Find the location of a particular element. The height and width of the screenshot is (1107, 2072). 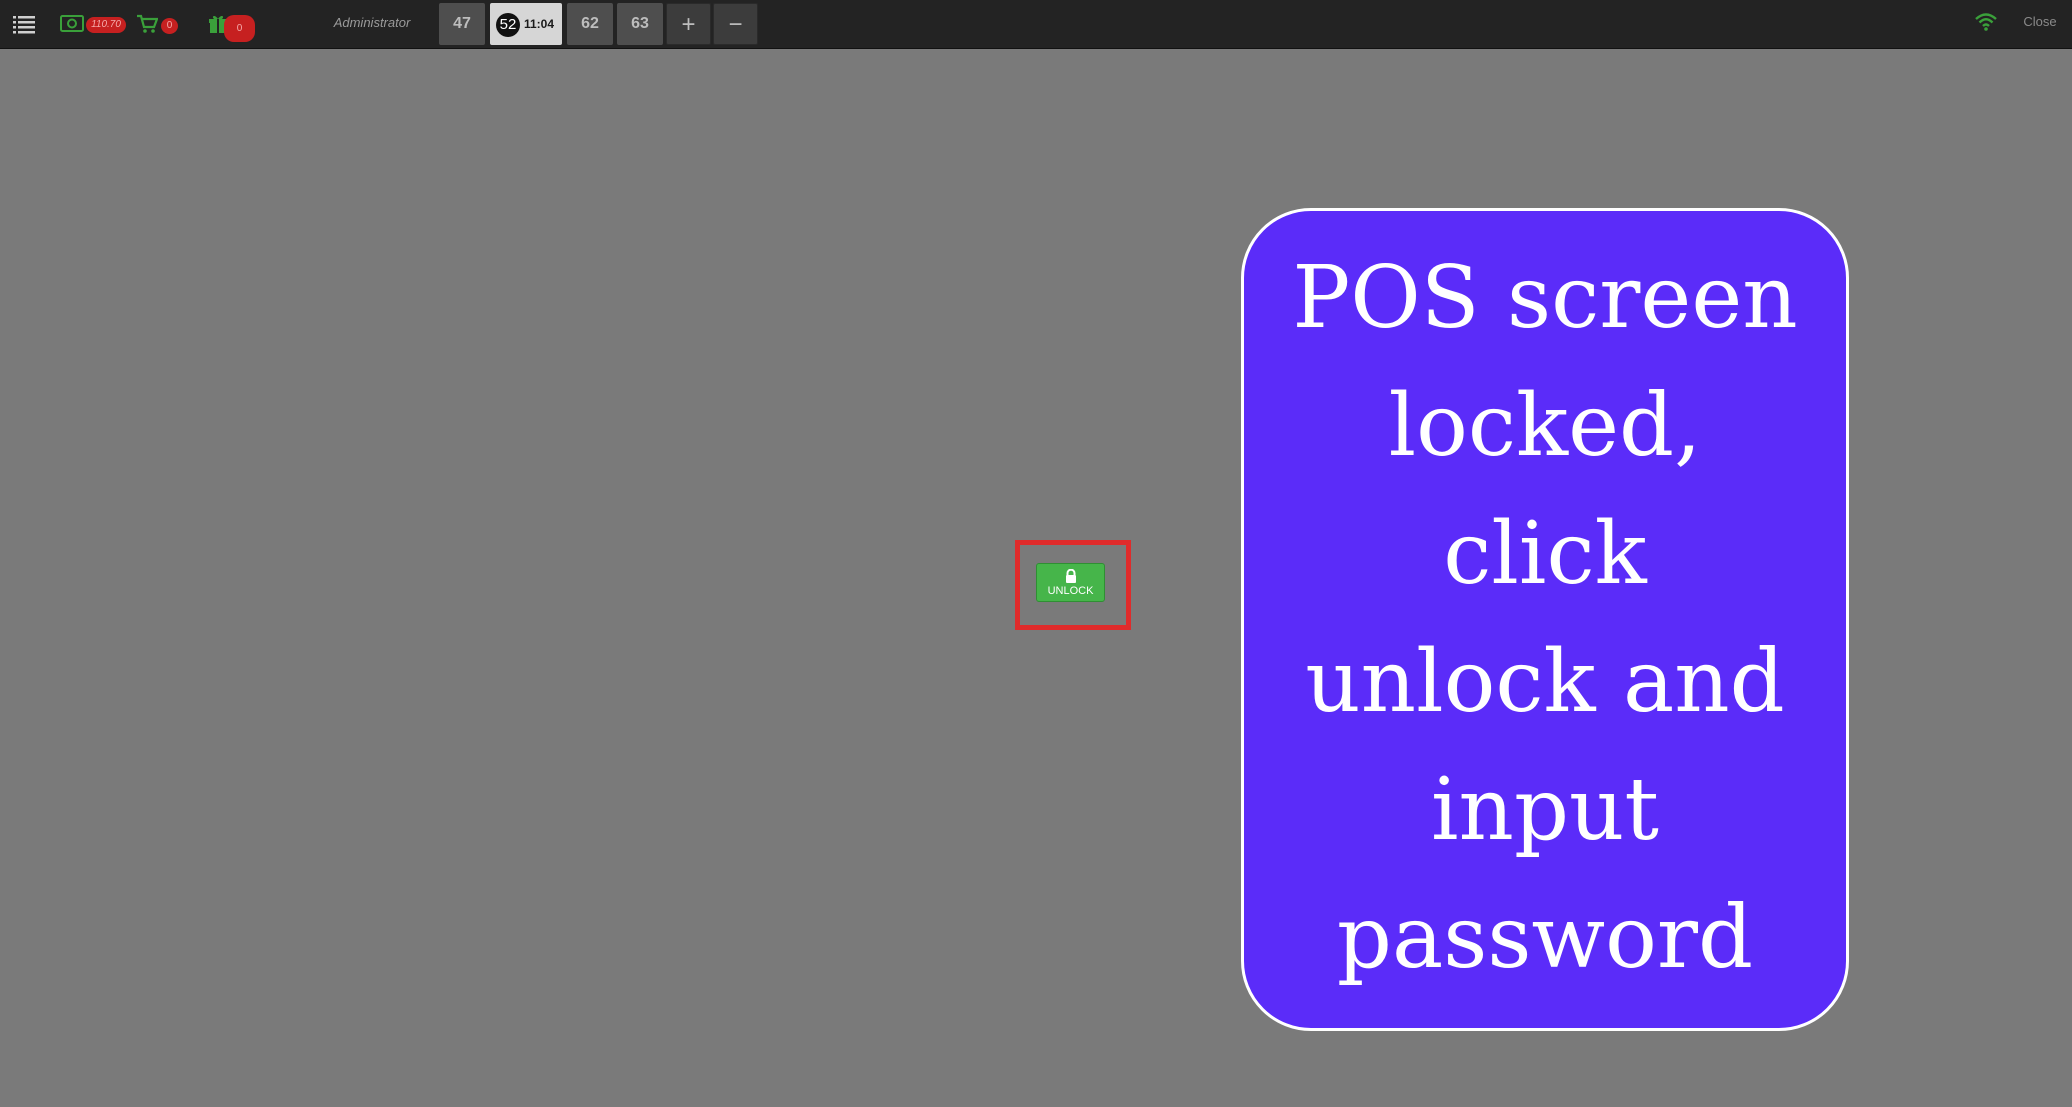

tab-order-62: 62 is located at coordinates (590, 24).